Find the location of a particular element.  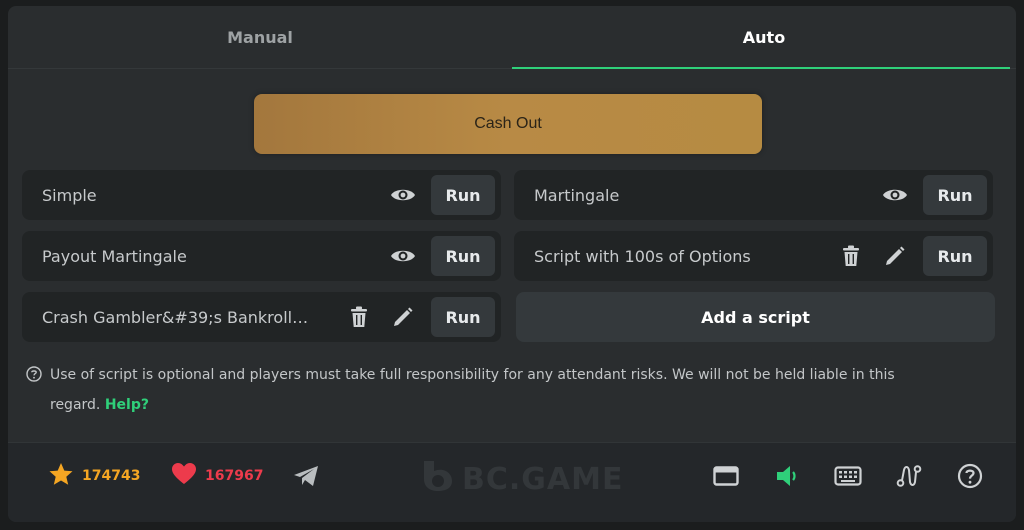

script-name: Martingale is located at coordinates (577, 195).